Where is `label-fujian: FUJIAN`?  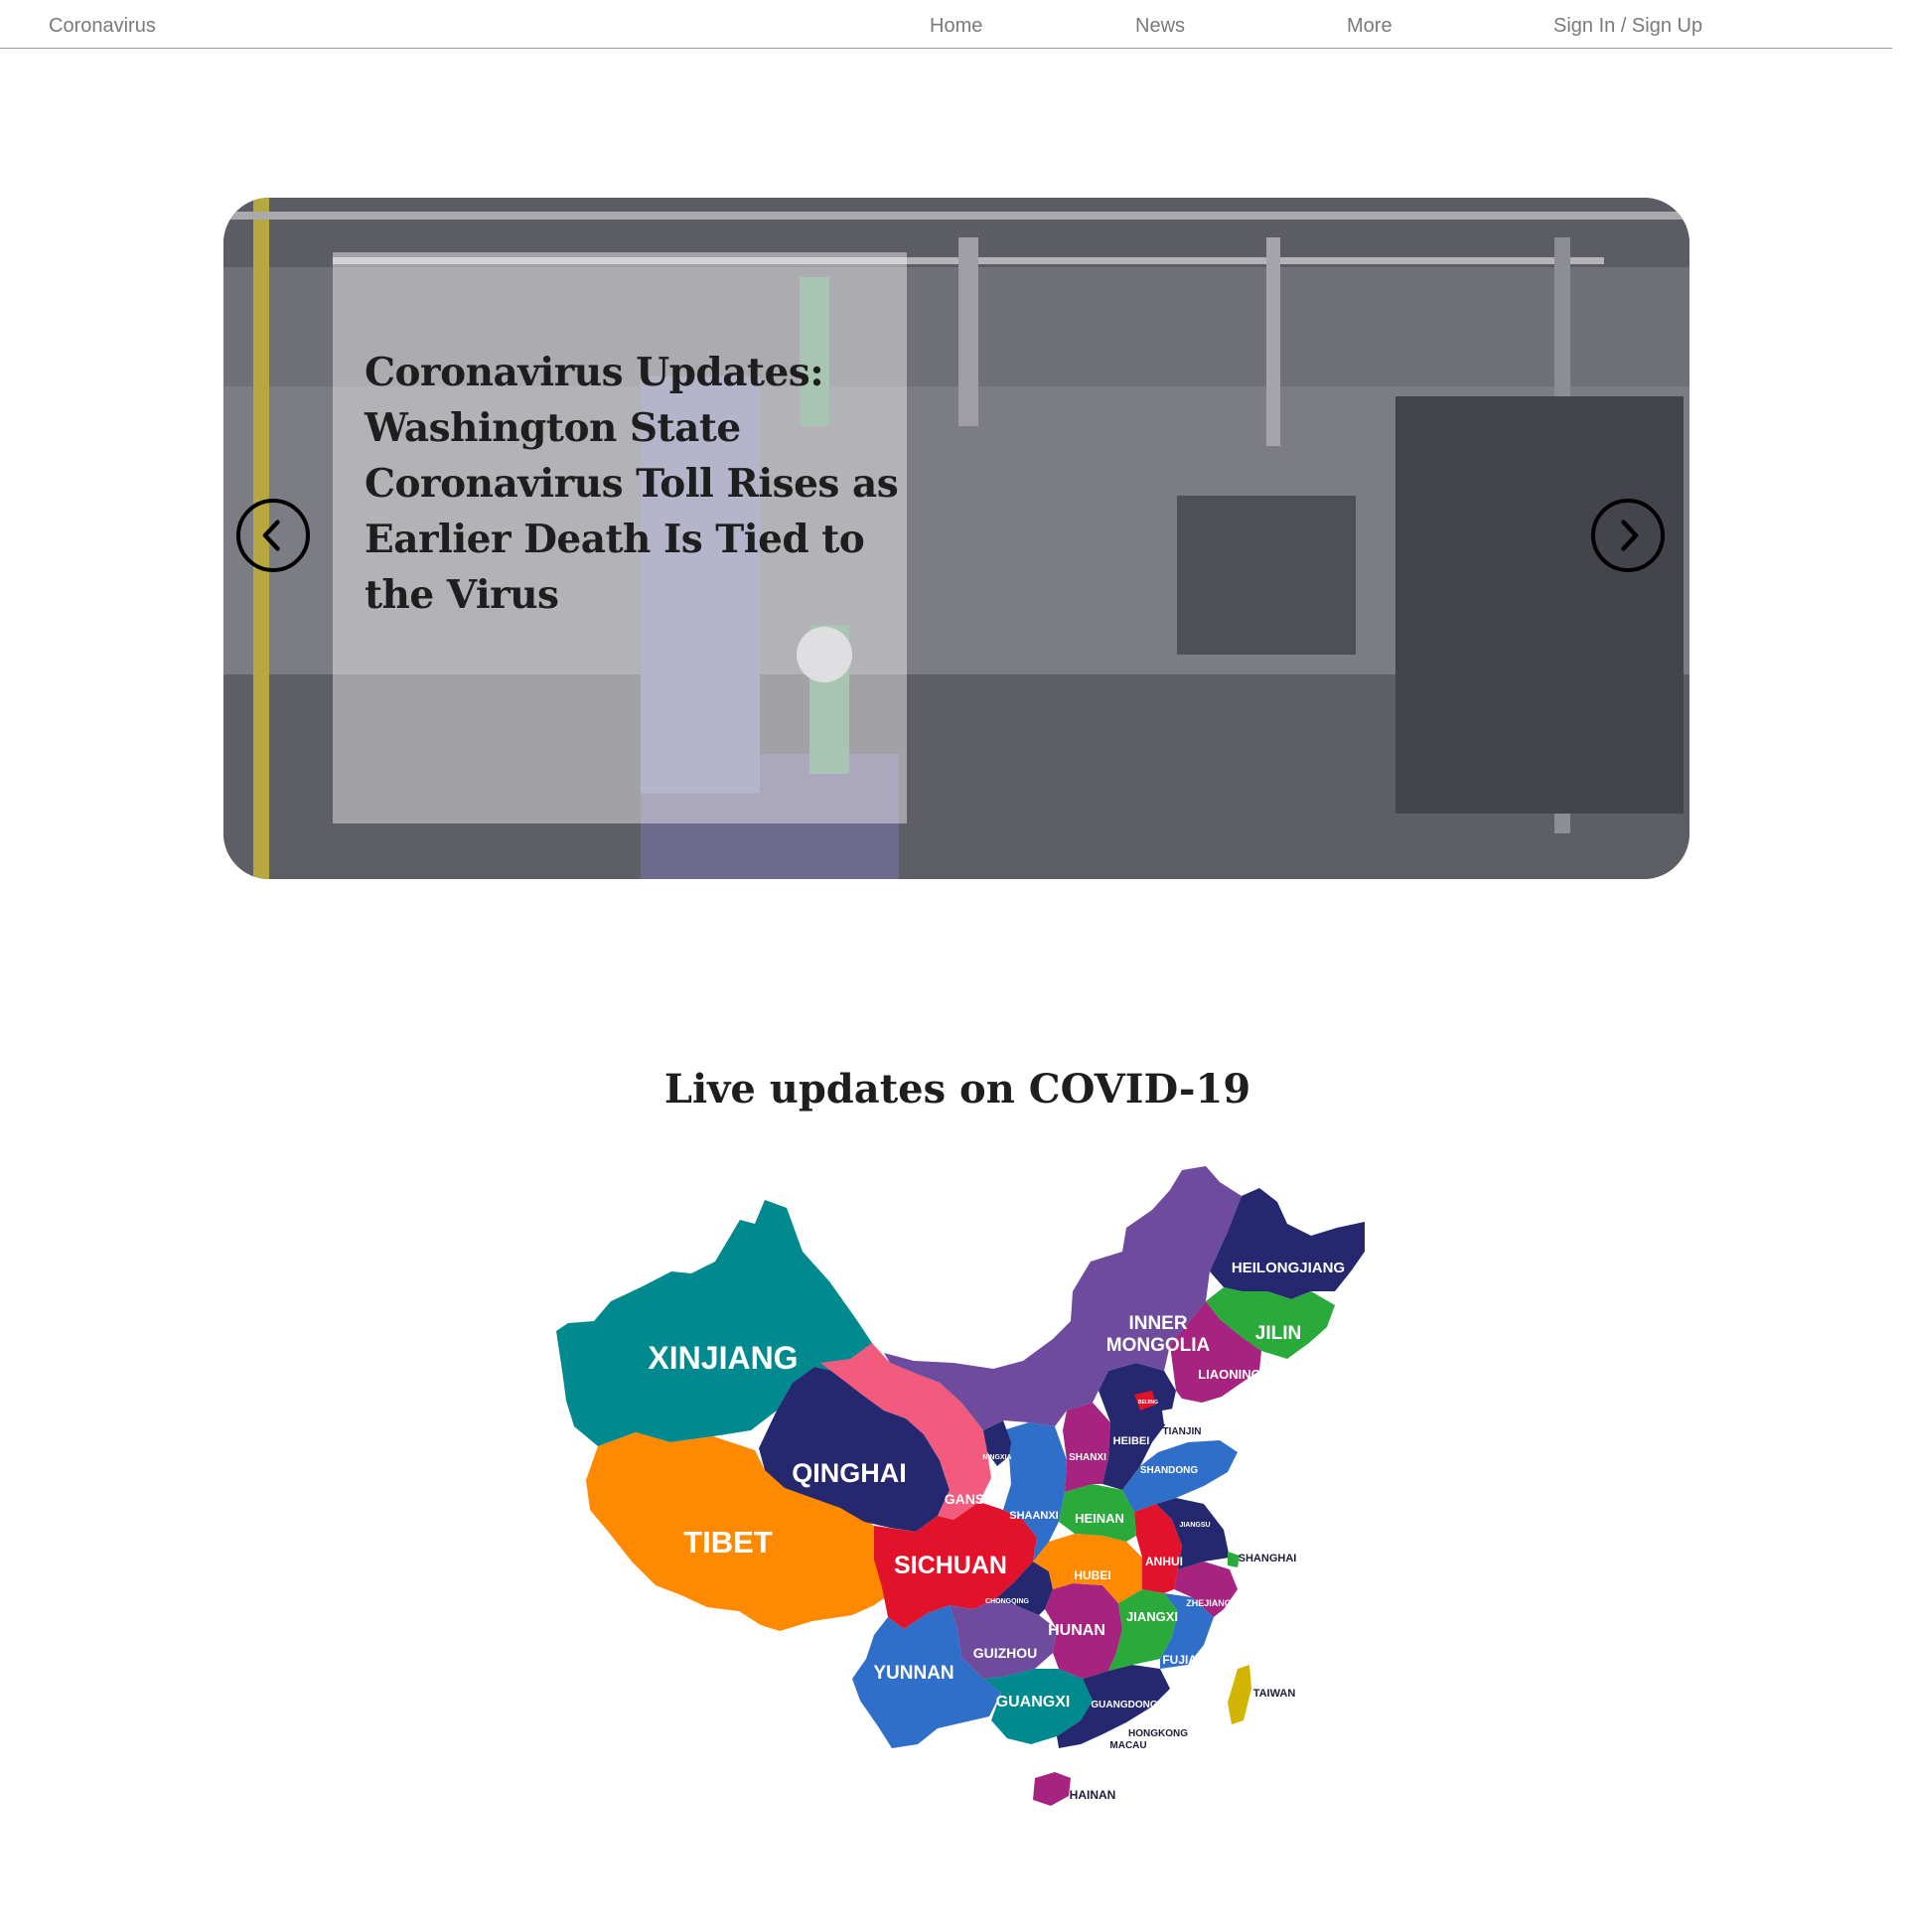 label-fujian: FUJIAN is located at coordinates (1183, 1660).